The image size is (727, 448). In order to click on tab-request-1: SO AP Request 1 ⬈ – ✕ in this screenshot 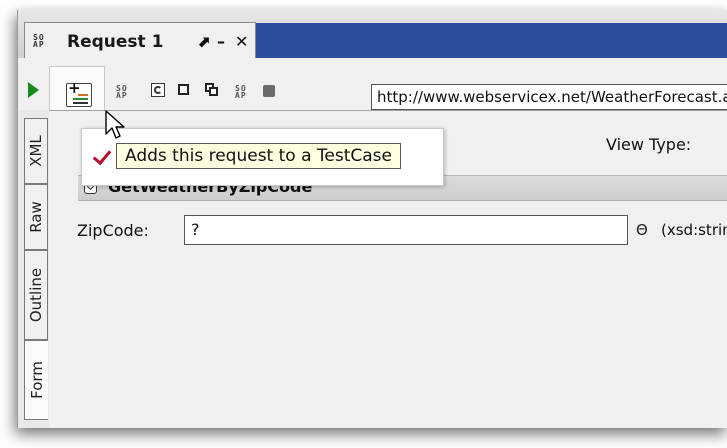, I will do `click(140, 40)`.